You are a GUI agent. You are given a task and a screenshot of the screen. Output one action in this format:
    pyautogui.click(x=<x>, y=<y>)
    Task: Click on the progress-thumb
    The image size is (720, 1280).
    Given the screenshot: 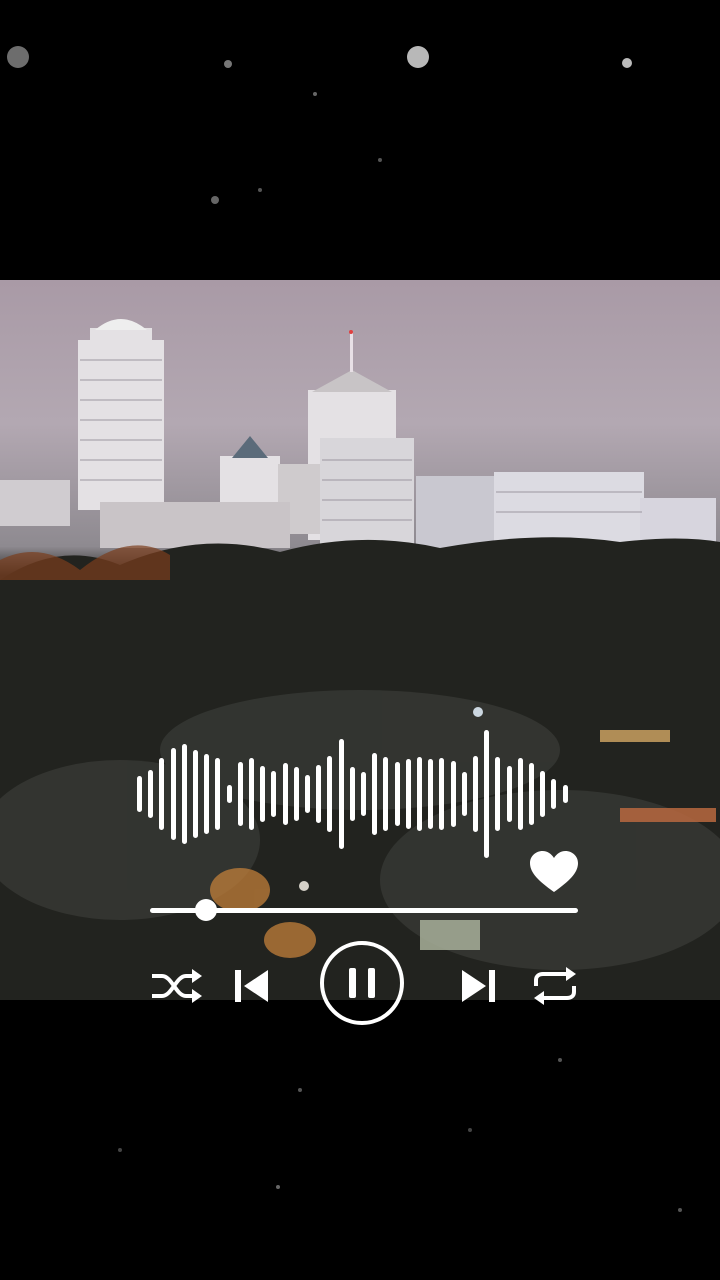 What is the action you would take?
    pyautogui.click(x=205, y=910)
    